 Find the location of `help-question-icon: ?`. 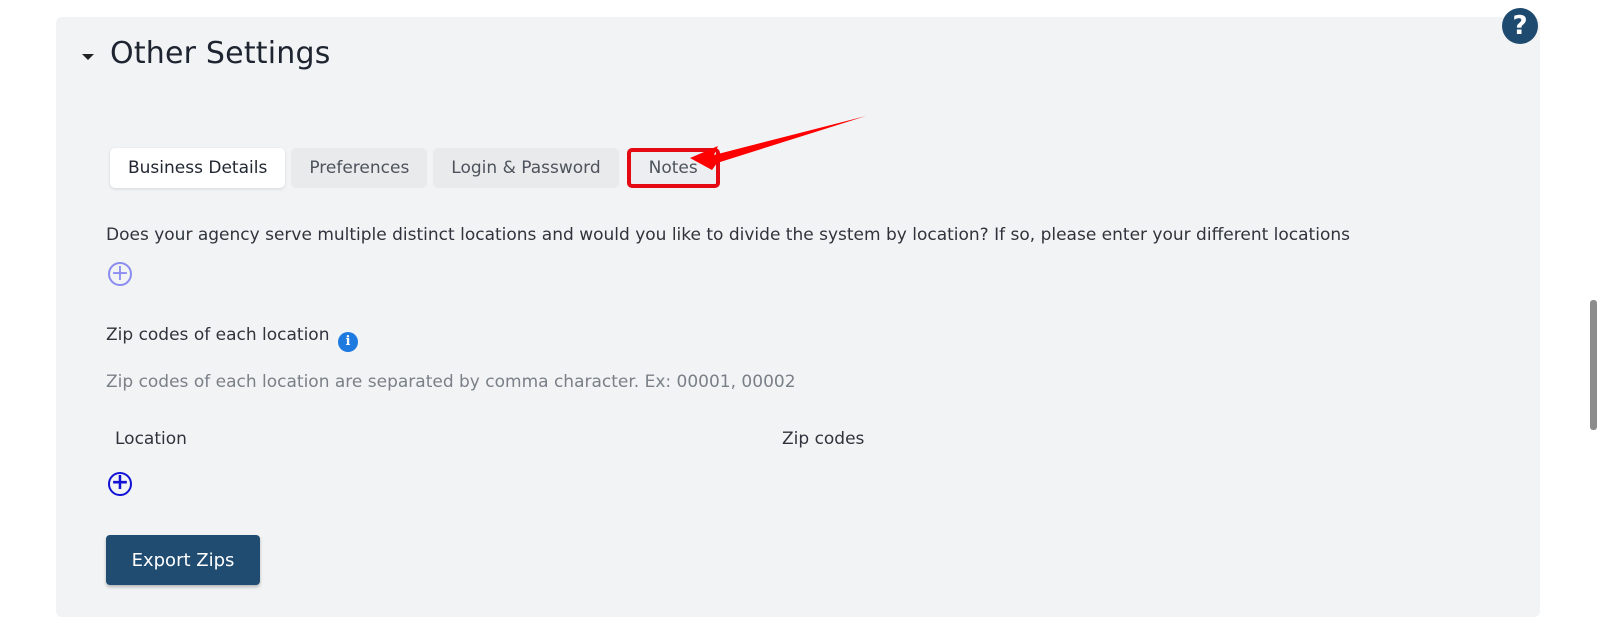

help-question-icon: ? is located at coordinates (1520, 26).